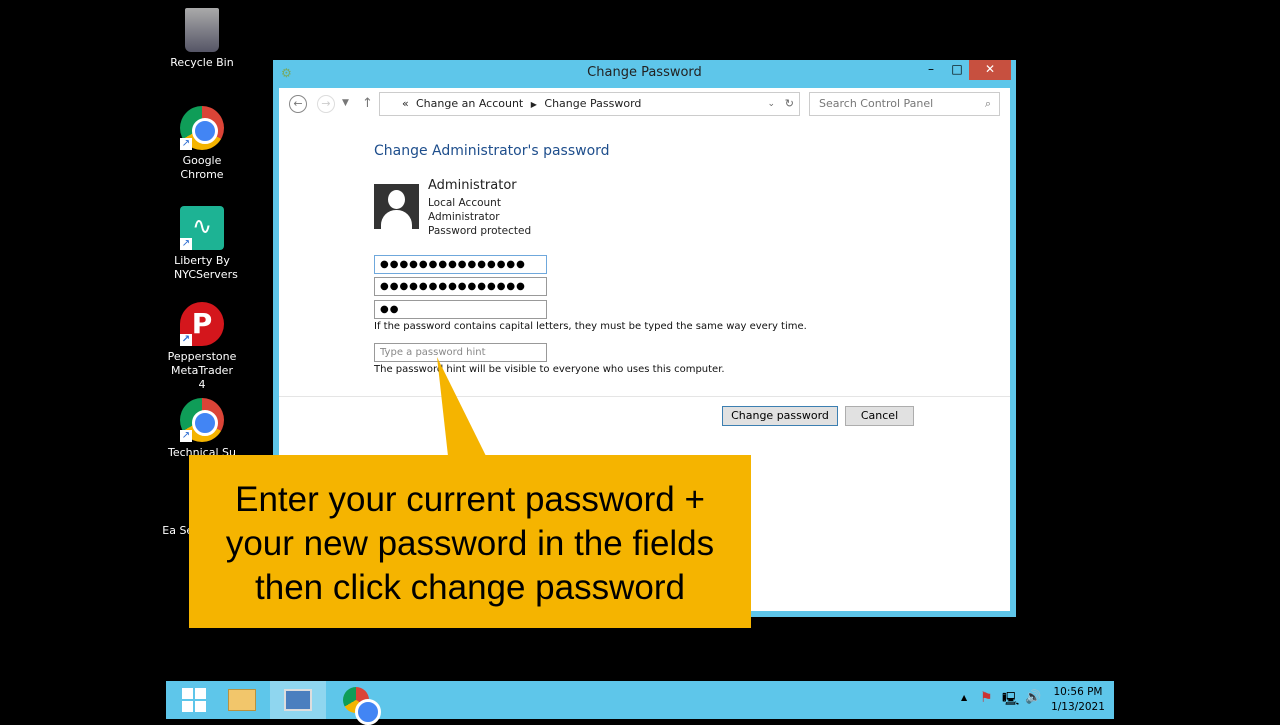  What do you see at coordinates (1033, 697) in the screenshot?
I see `volume-icon: 🔊` at bounding box center [1033, 697].